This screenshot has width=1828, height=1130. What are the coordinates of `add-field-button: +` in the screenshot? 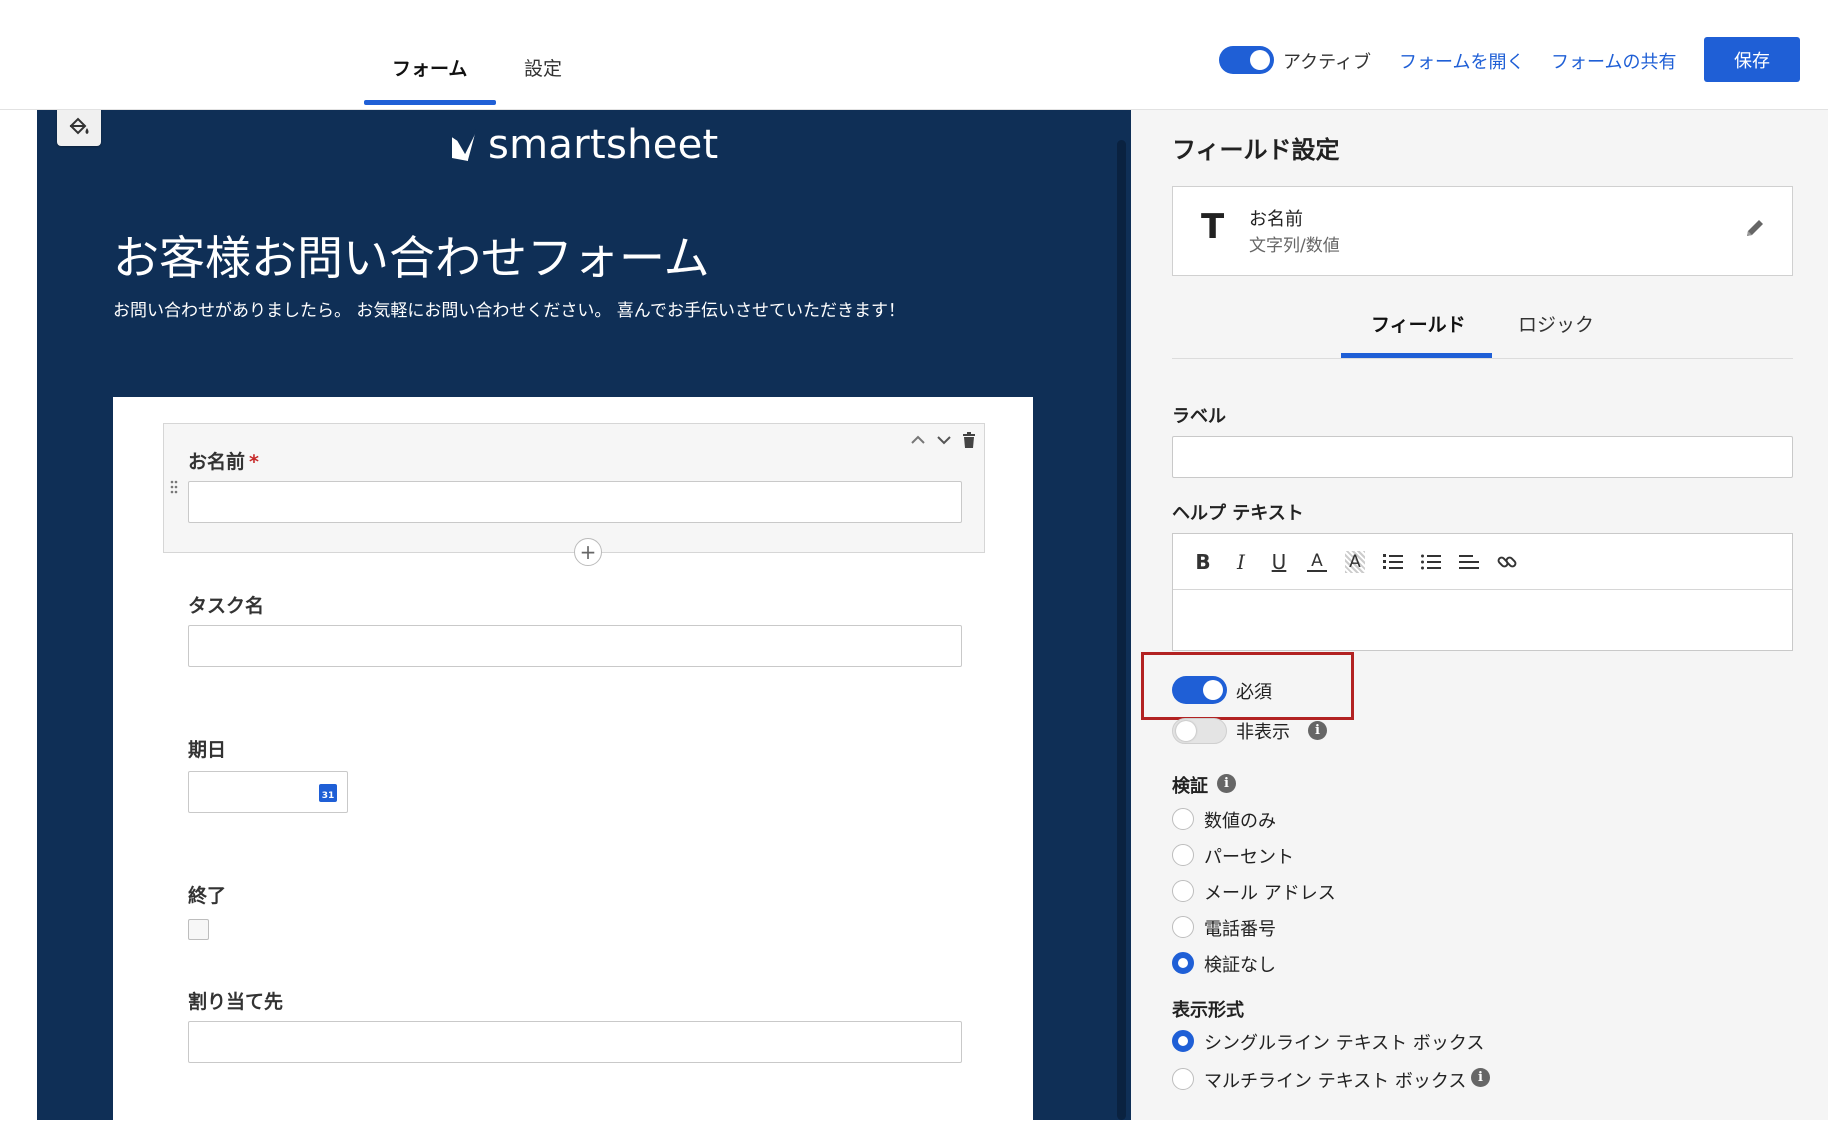 It's located at (588, 552).